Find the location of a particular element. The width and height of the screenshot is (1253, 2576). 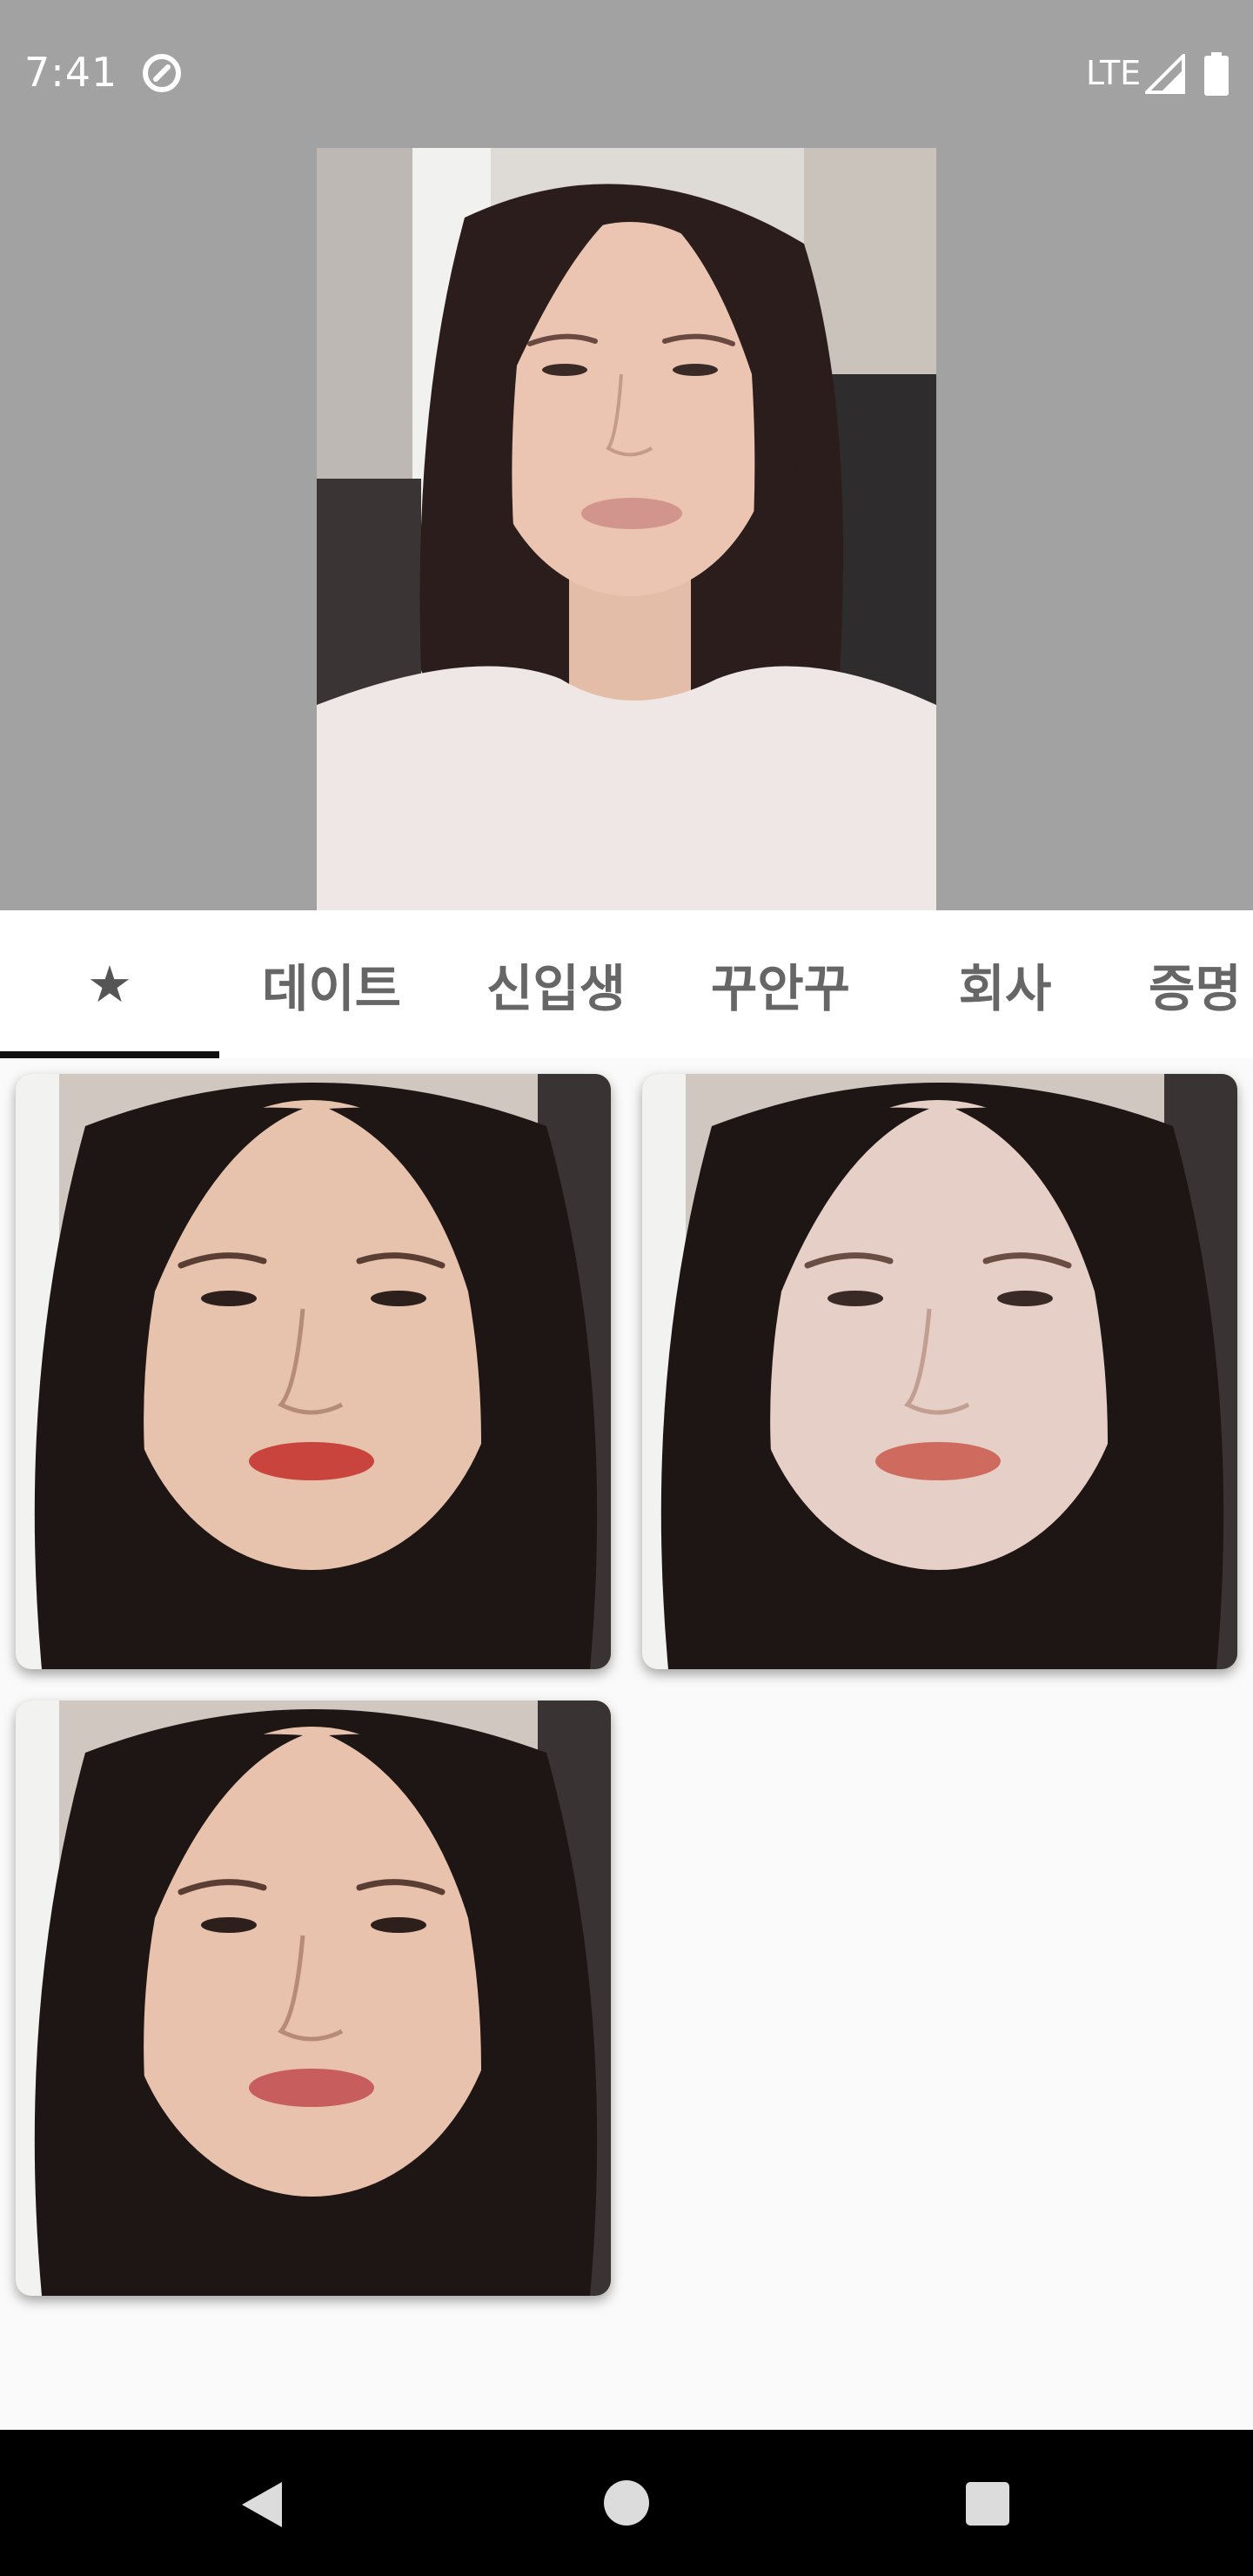

battery-icon is located at coordinates (1216, 74).